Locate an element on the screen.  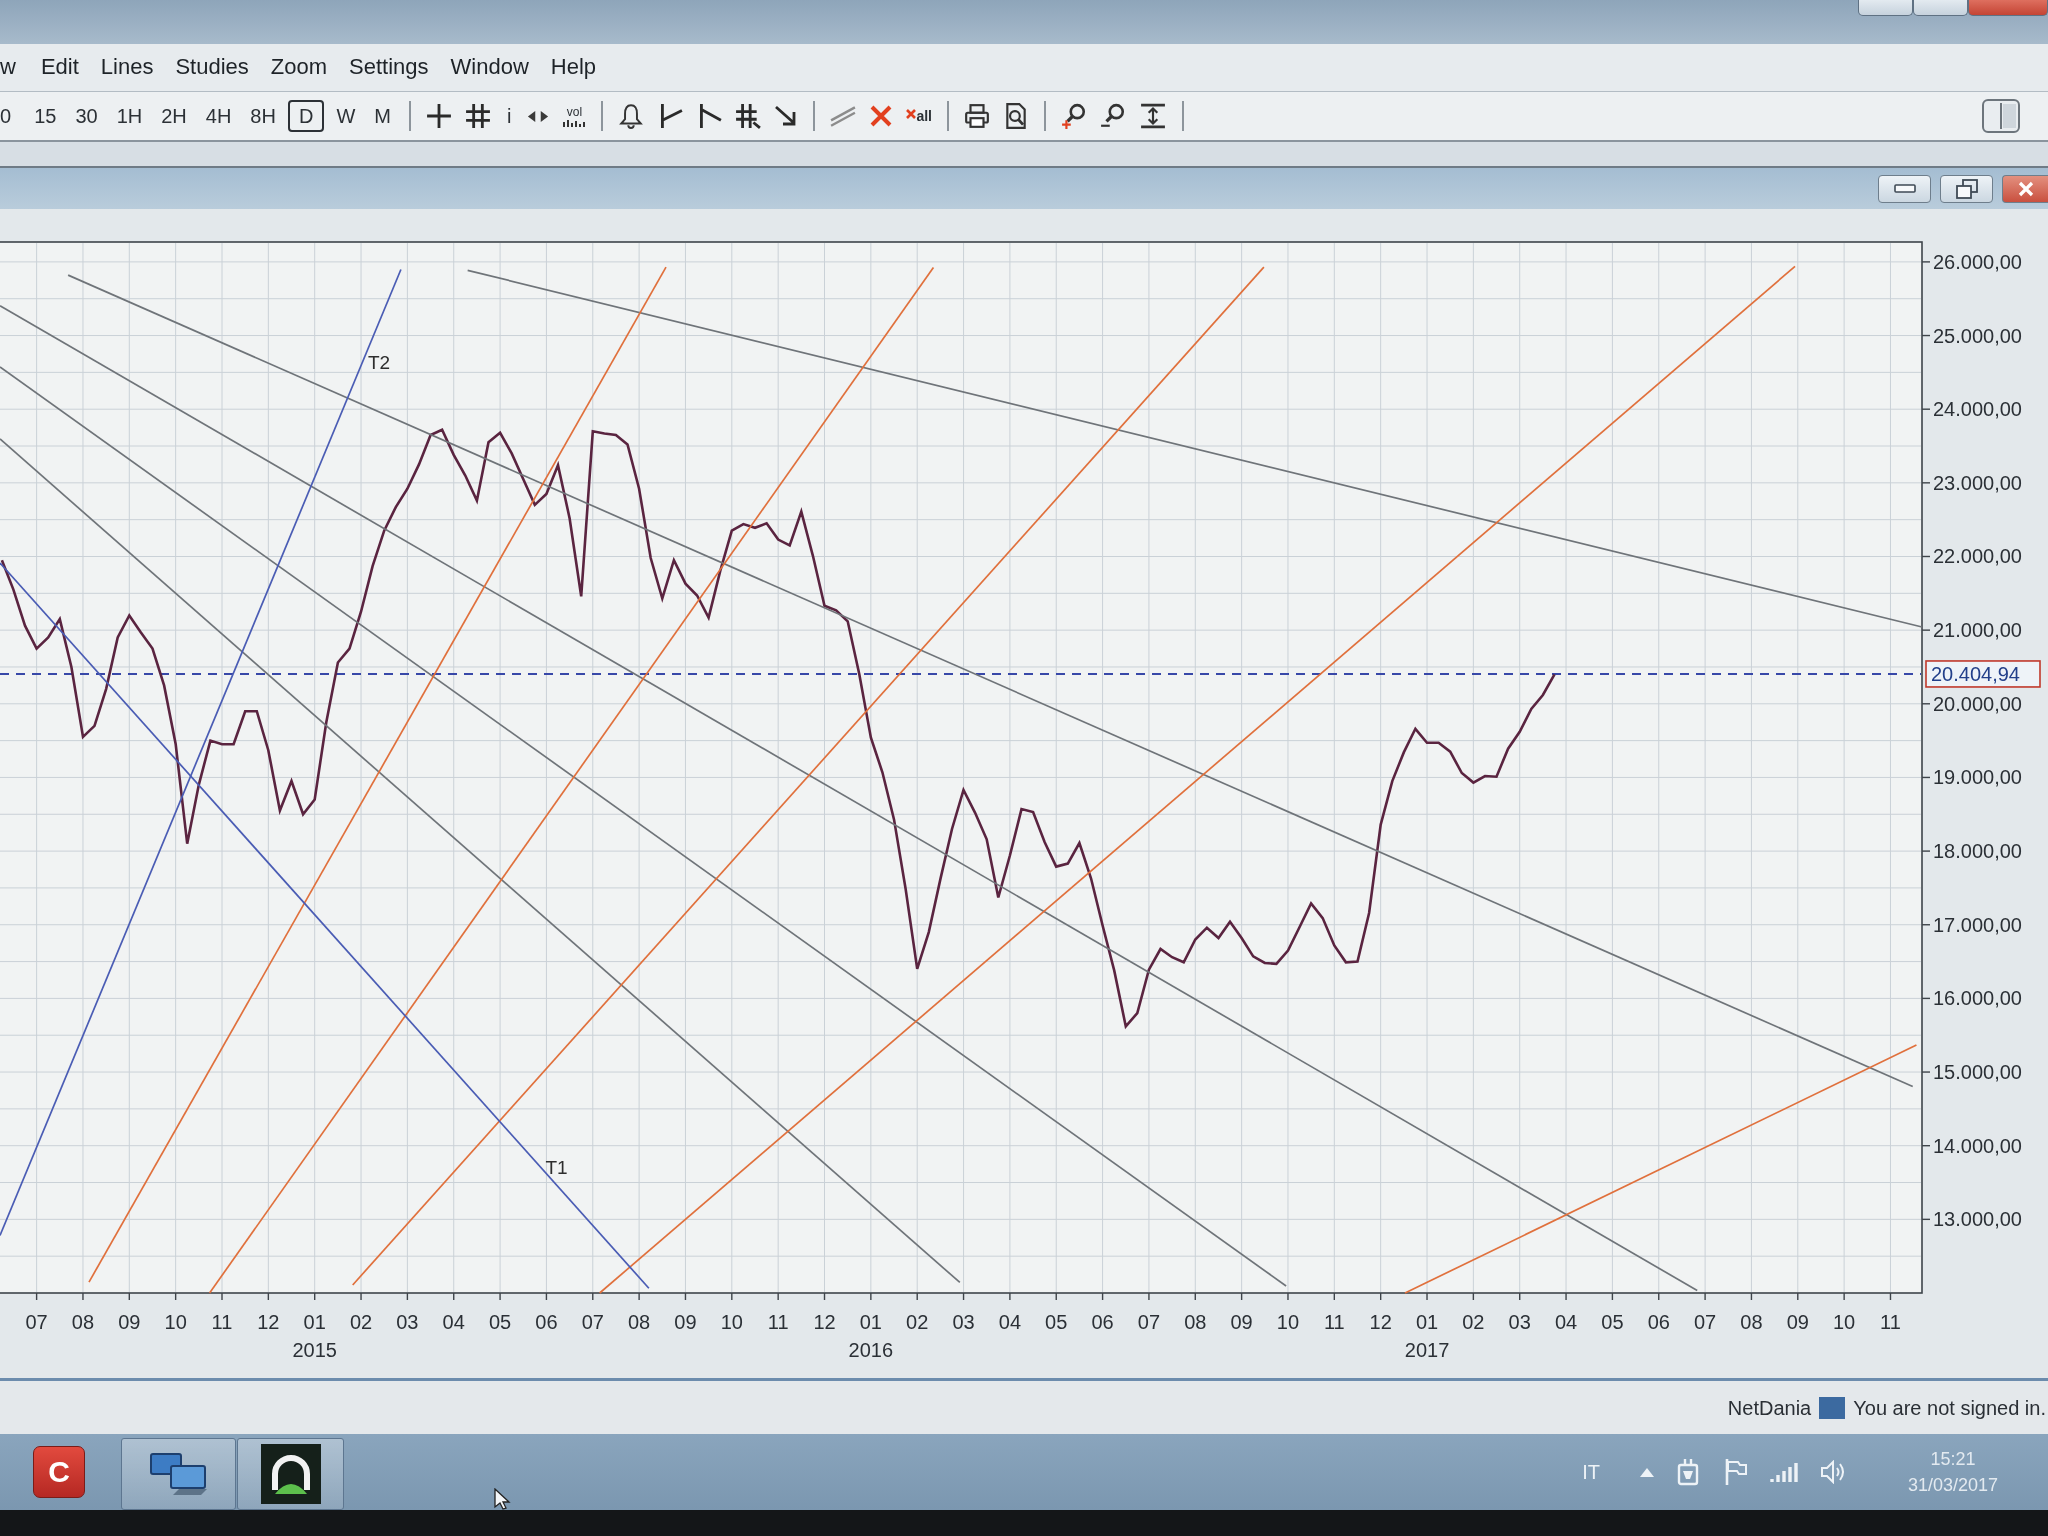
maximize-button is located at coordinates (1940, 8).